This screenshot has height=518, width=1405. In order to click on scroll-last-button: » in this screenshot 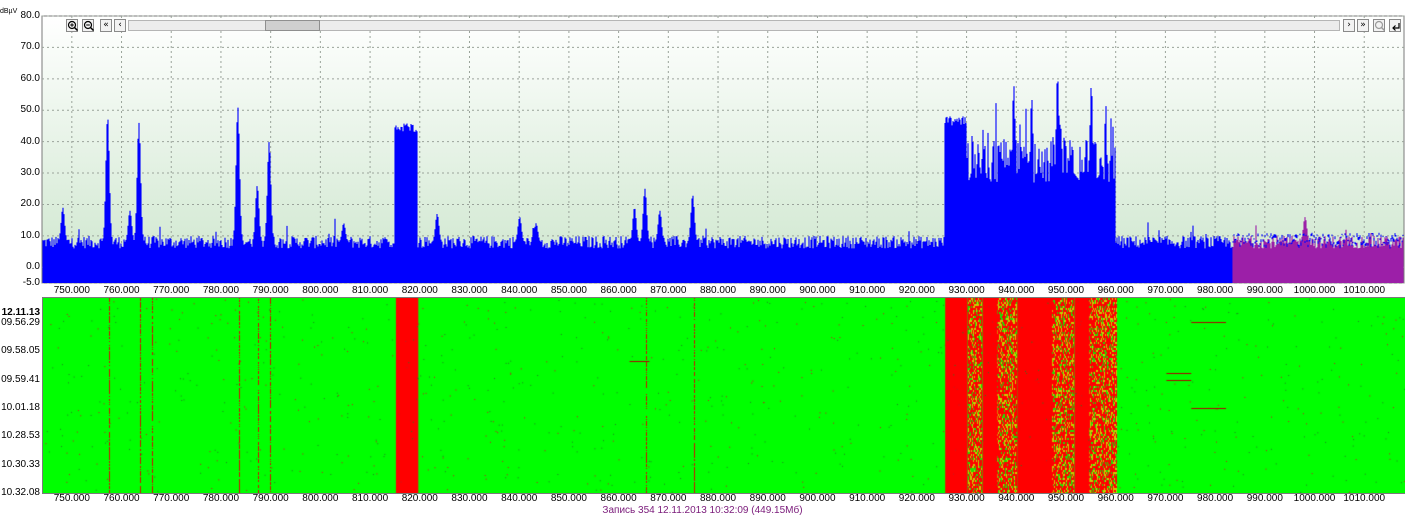, I will do `click(1363, 25)`.